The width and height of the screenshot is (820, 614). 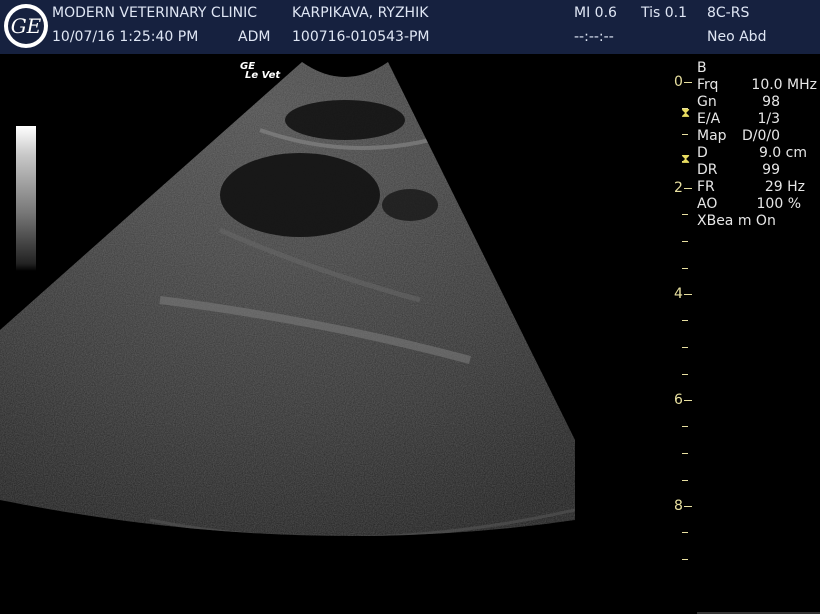 I want to click on param-value: D/0/0, so click(x=760, y=136).